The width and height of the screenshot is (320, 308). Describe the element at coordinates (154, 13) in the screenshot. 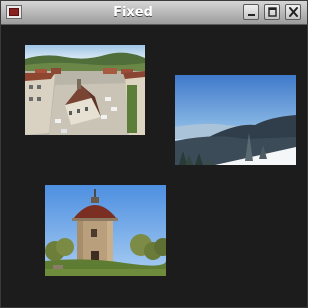

I see `titlebar: Fixed` at that location.